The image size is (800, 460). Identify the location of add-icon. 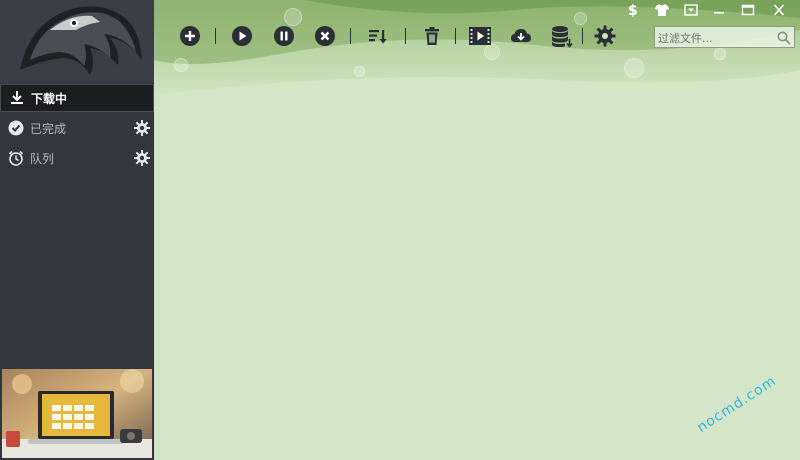
(190, 36).